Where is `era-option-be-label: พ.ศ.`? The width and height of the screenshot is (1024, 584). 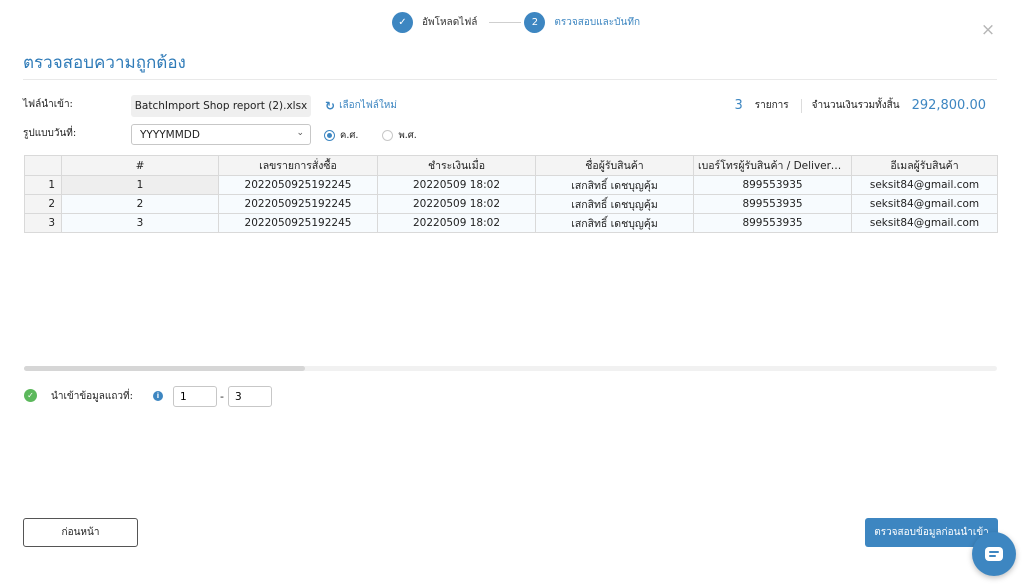
era-option-be-label: พ.ศ. is located at coordinates (407, 135).